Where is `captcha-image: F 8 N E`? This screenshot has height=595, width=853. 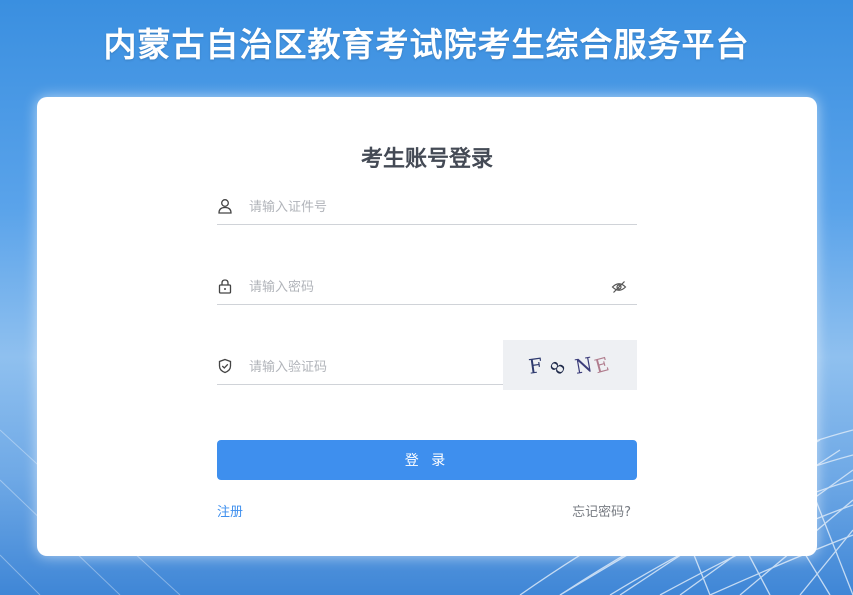
captcha-image: F 8 N E is located at coordinates (570, 365).